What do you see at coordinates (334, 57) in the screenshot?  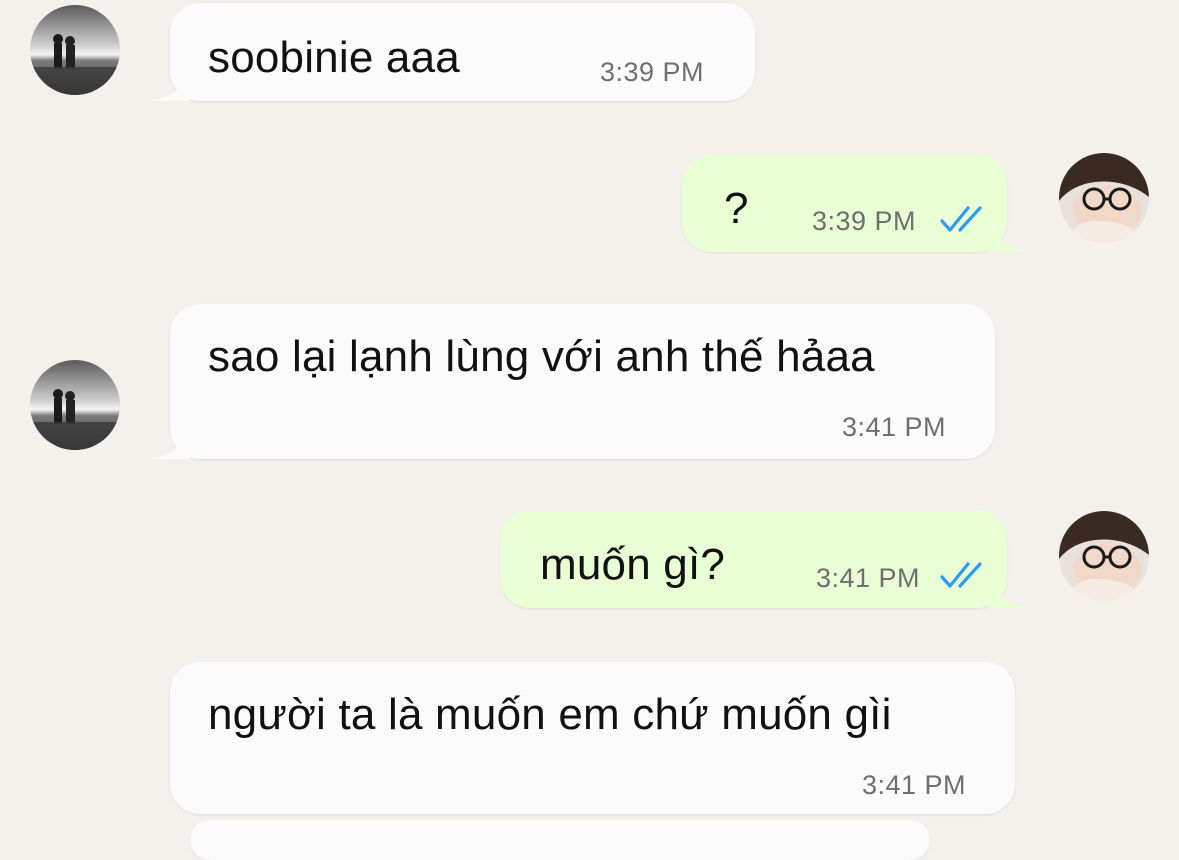 I see `message-text: soobinie aaa` at bounding box center [334, 57].